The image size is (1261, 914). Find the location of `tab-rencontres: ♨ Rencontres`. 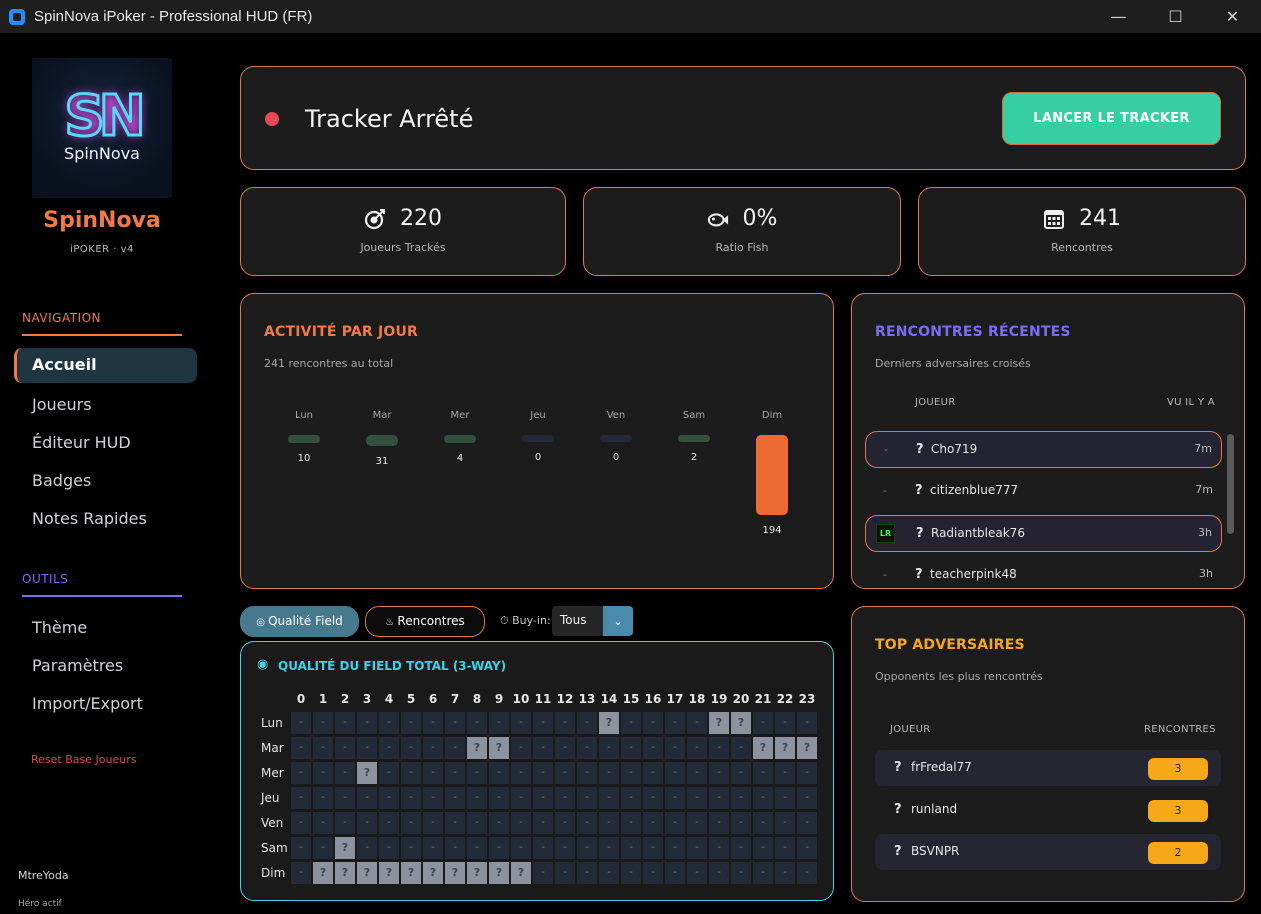

tab-rencontres: ♨ Rencontres is located at coordinates (425, 621).